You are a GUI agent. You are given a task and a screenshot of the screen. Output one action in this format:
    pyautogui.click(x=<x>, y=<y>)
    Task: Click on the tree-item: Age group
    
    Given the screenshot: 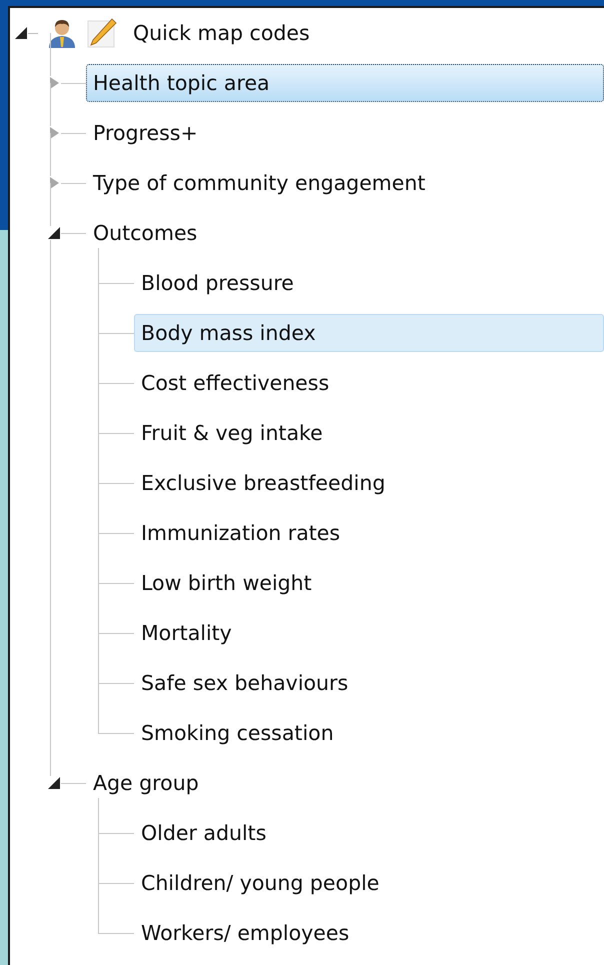 What is the action you would take?
    pyautogui.click(x=146, y=783)
    